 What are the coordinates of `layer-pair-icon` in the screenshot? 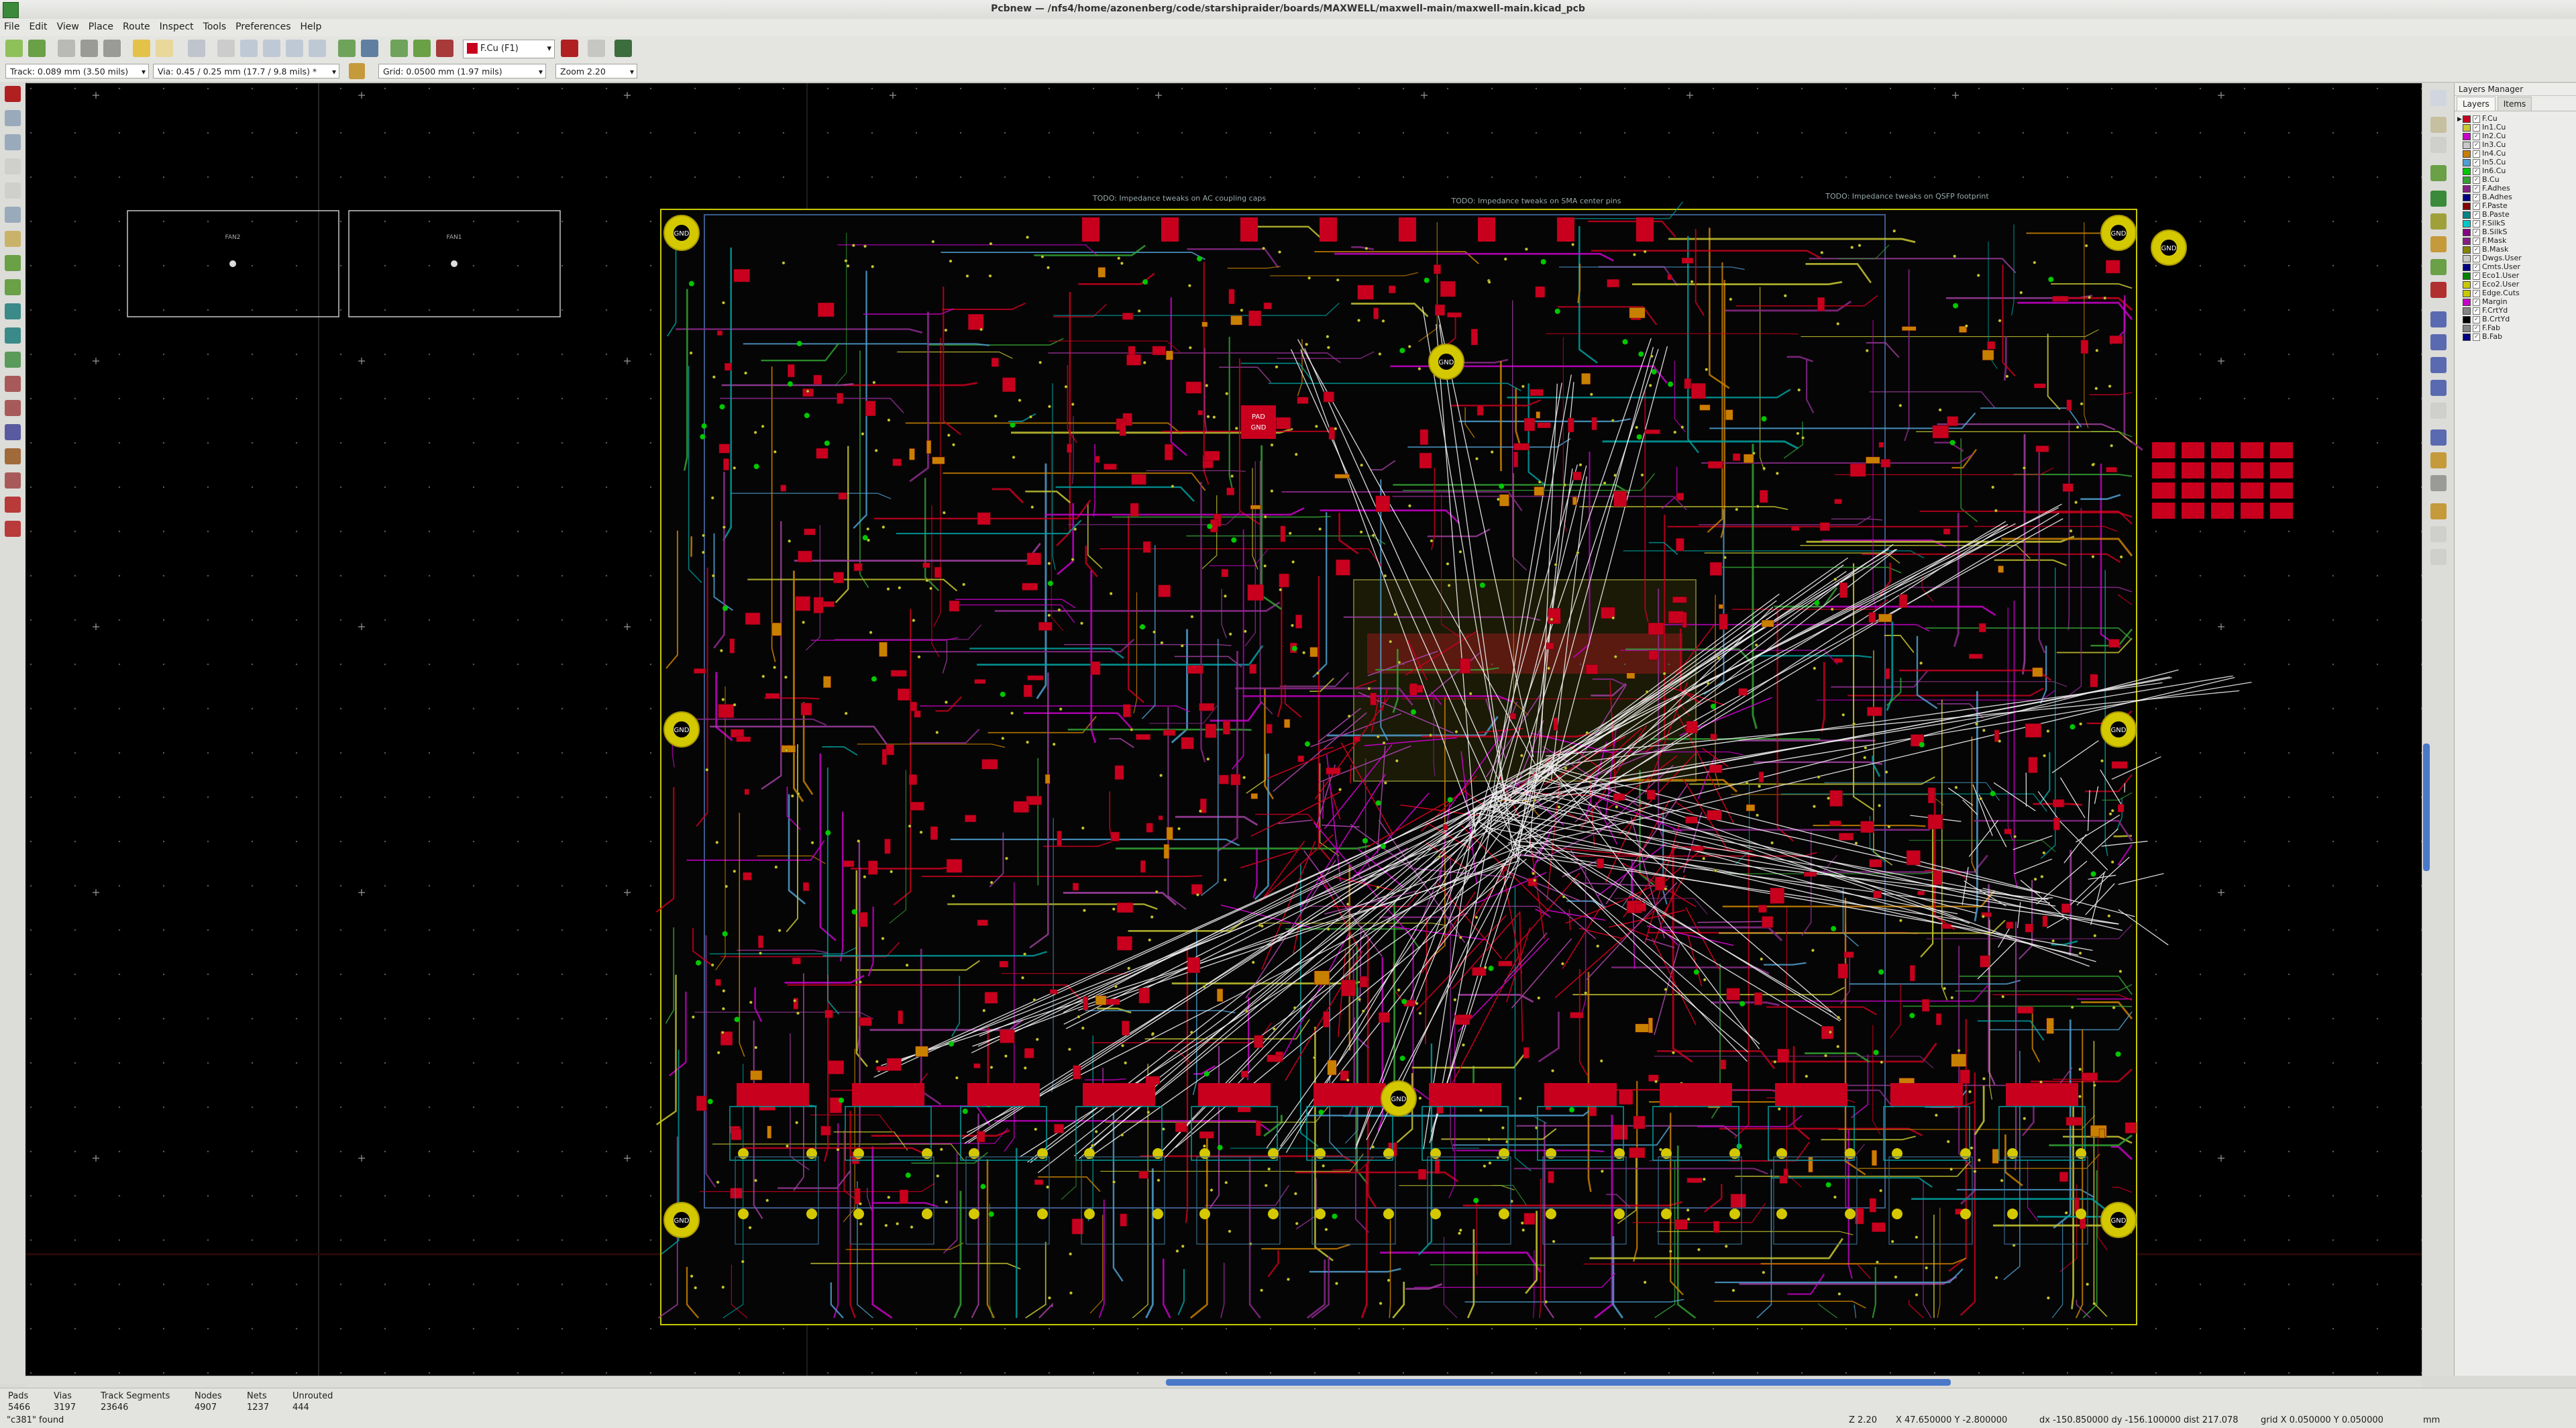 It's located at (569, 48).